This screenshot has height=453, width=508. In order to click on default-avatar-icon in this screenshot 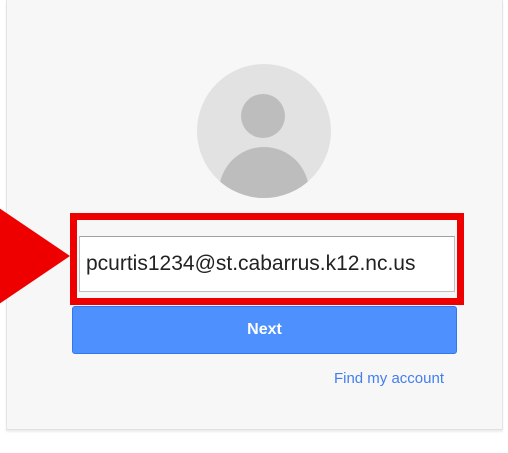, I will do `click(264, 131)`.